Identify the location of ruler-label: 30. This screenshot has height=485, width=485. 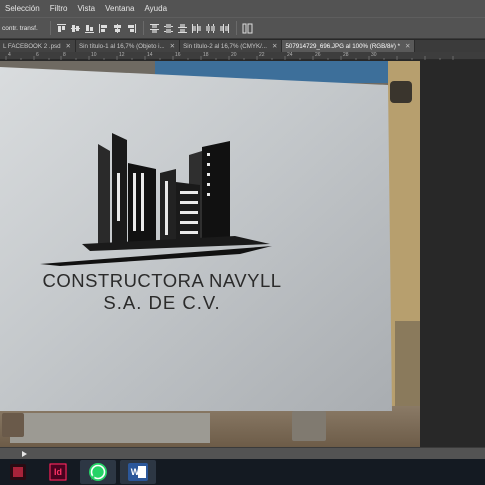
(374, 55).